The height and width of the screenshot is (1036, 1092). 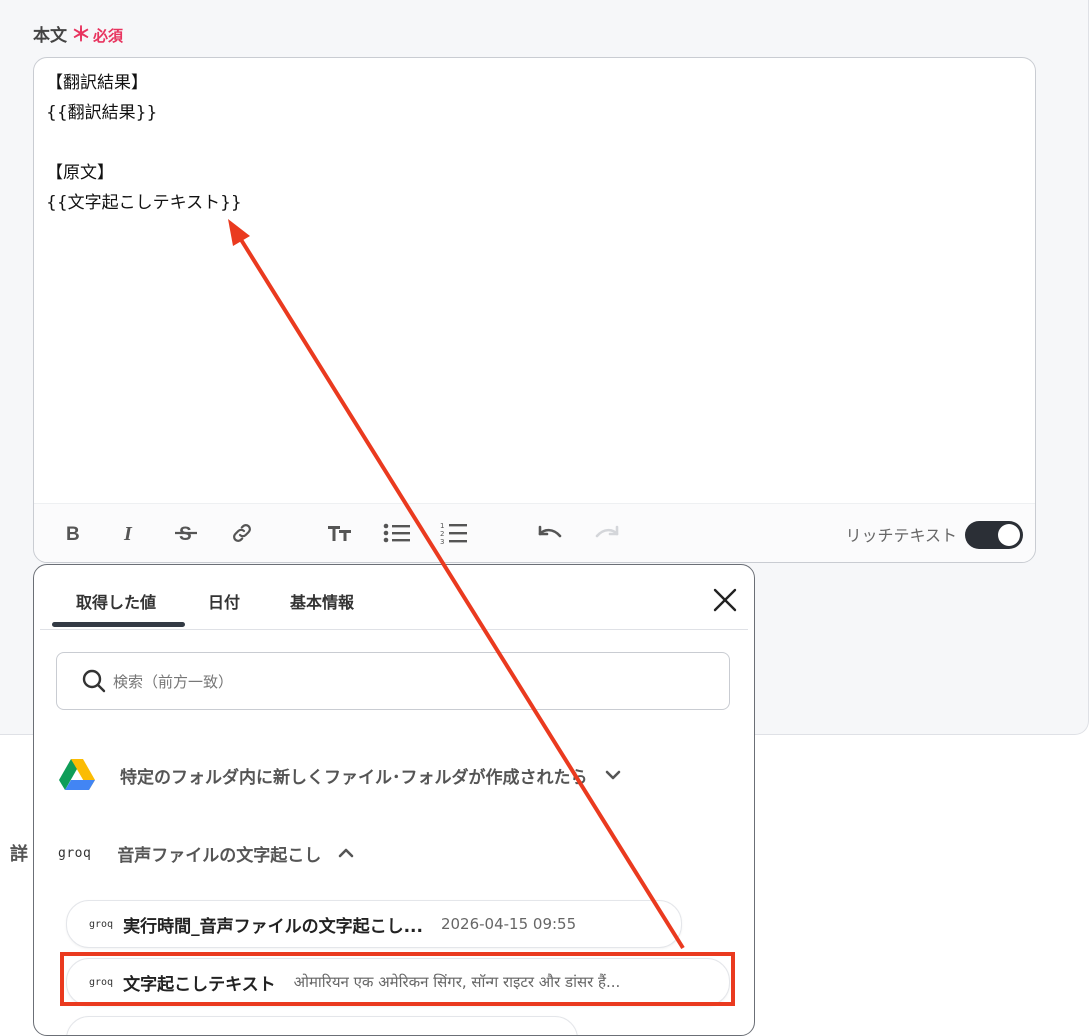 I want to click on field-label-text: 本文, so click(x=50, y=36).